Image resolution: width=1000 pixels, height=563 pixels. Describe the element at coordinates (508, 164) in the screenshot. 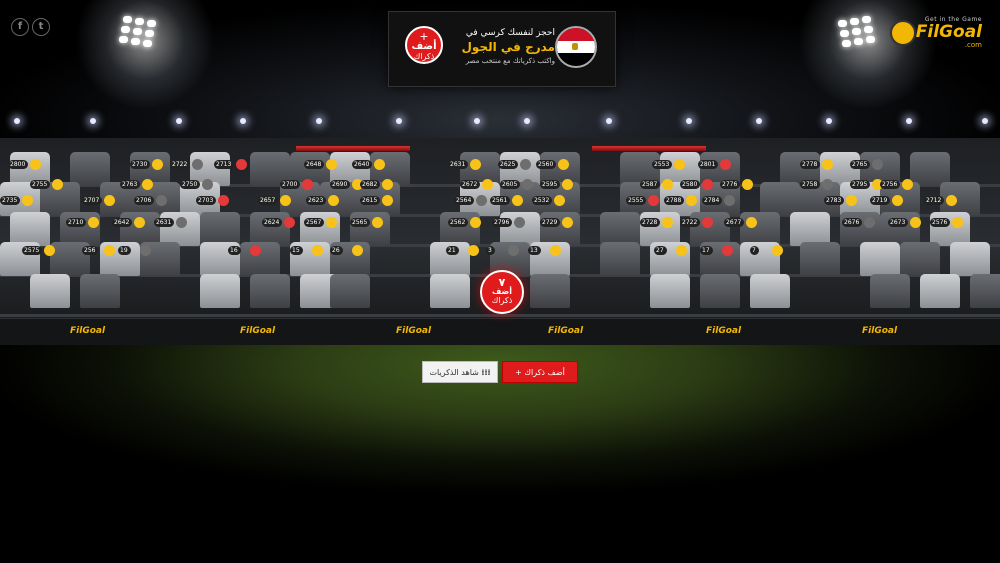

I see `seat-number-chip: 2625` at that location.